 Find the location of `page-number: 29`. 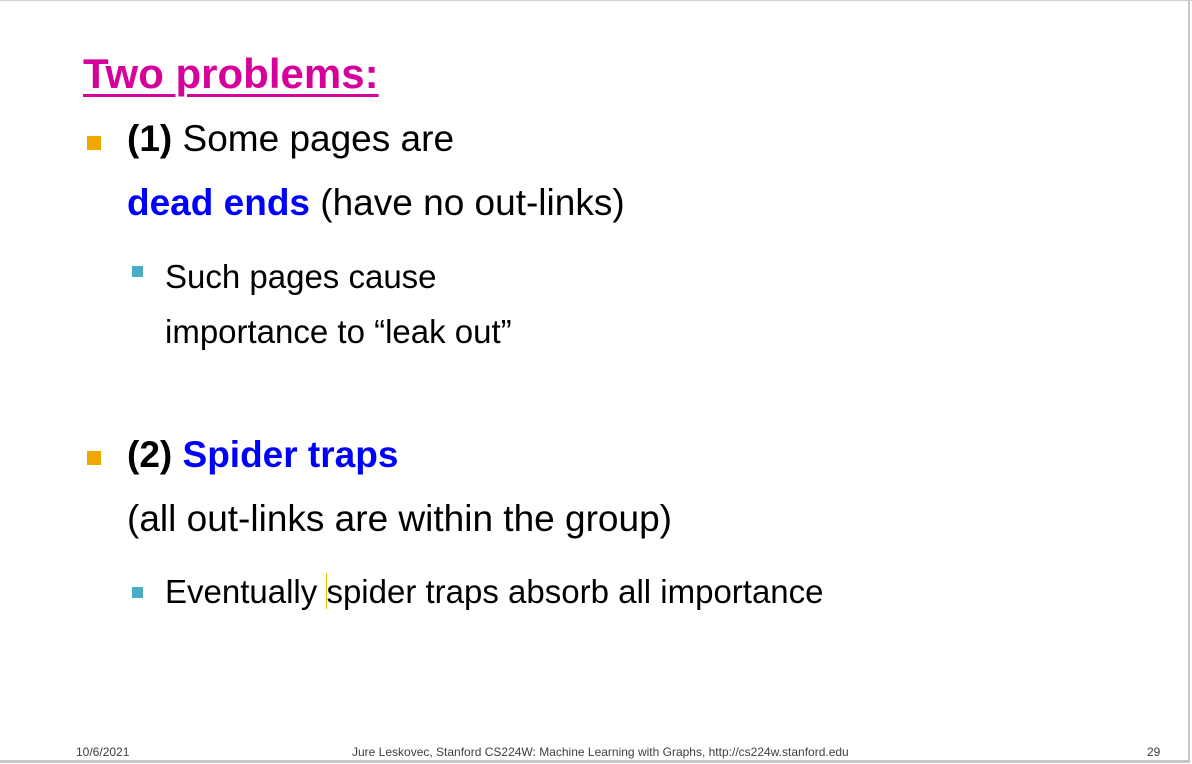

page-number: 29 is located at coordinates (1154, 752).